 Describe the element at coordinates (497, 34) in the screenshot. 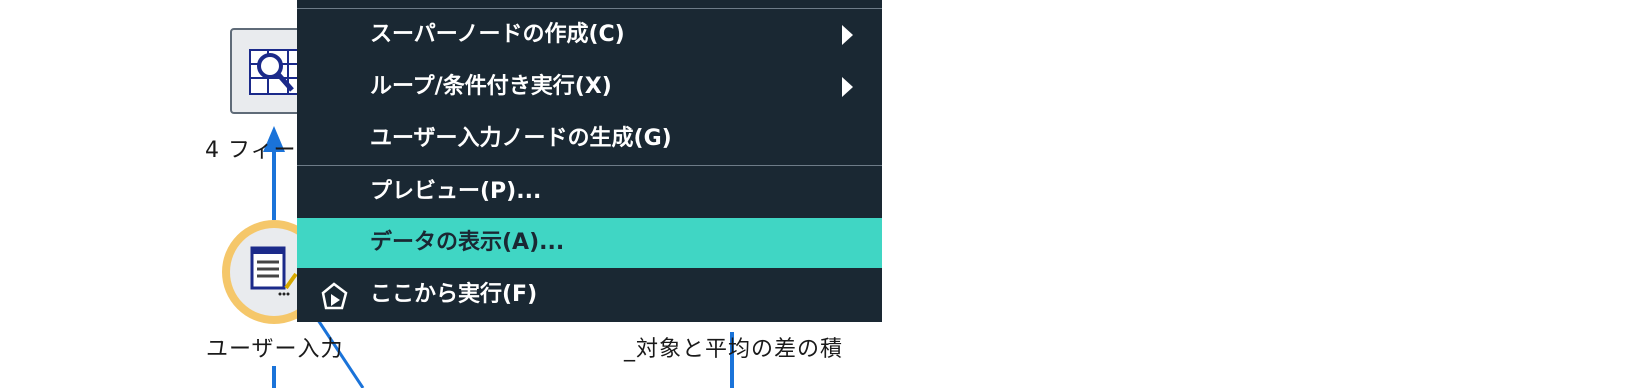

I see `menu-item-label: スーパーノードの作成(C)` at that location.